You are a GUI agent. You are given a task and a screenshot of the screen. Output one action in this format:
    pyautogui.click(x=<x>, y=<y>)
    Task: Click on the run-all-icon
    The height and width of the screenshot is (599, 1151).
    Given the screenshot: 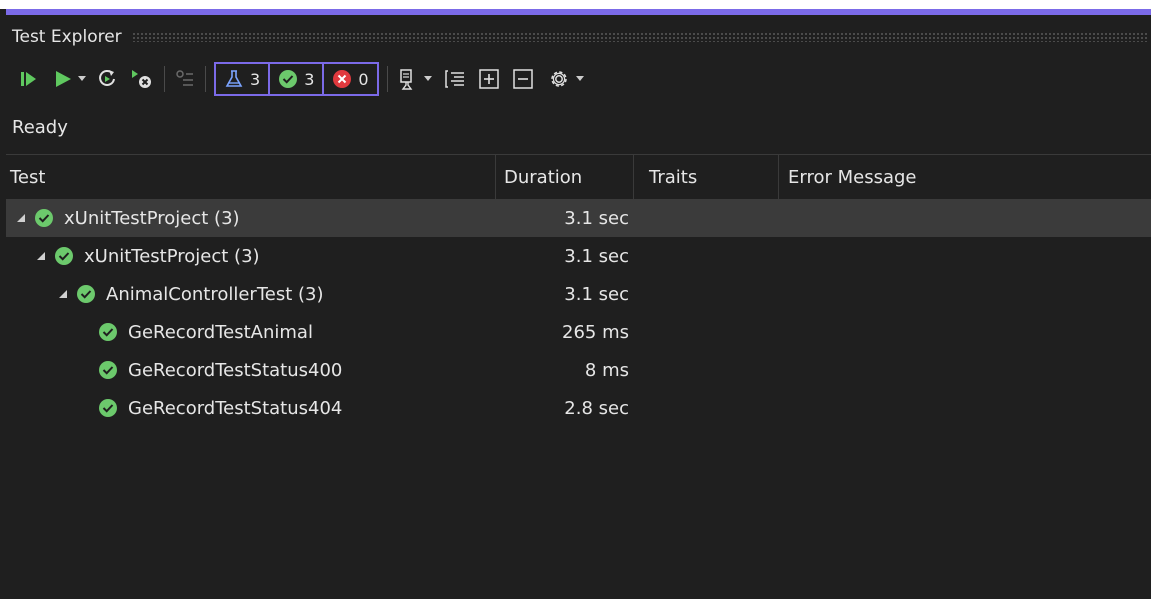 What is the action you would take?
    pyautogui.click(x=29, y=79)
    